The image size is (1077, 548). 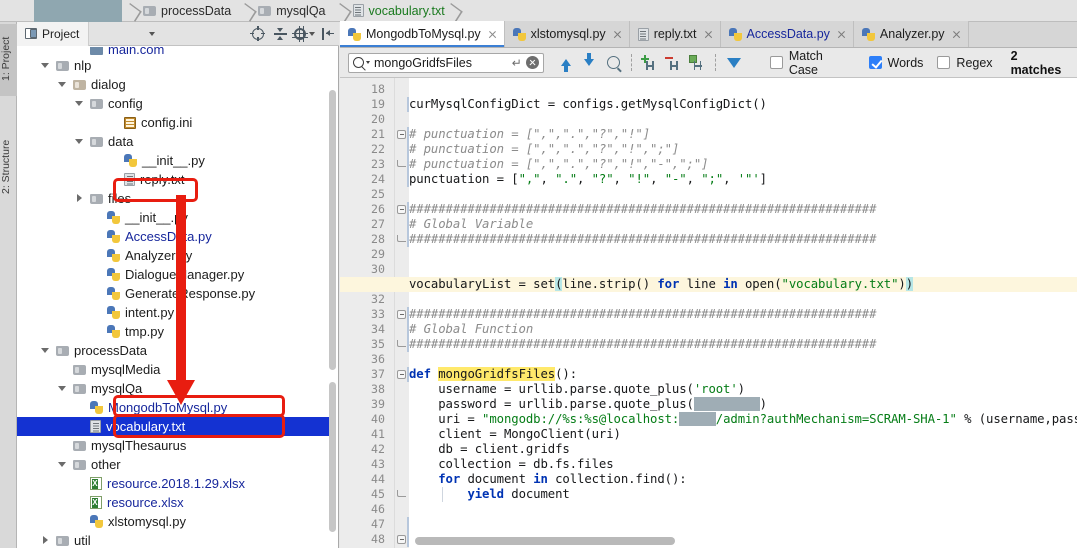 What do you see at coordinates (173, 312) in the screenshot?
I see `tree-item-intent-py: intent.py` at bounding box center [173, 312].